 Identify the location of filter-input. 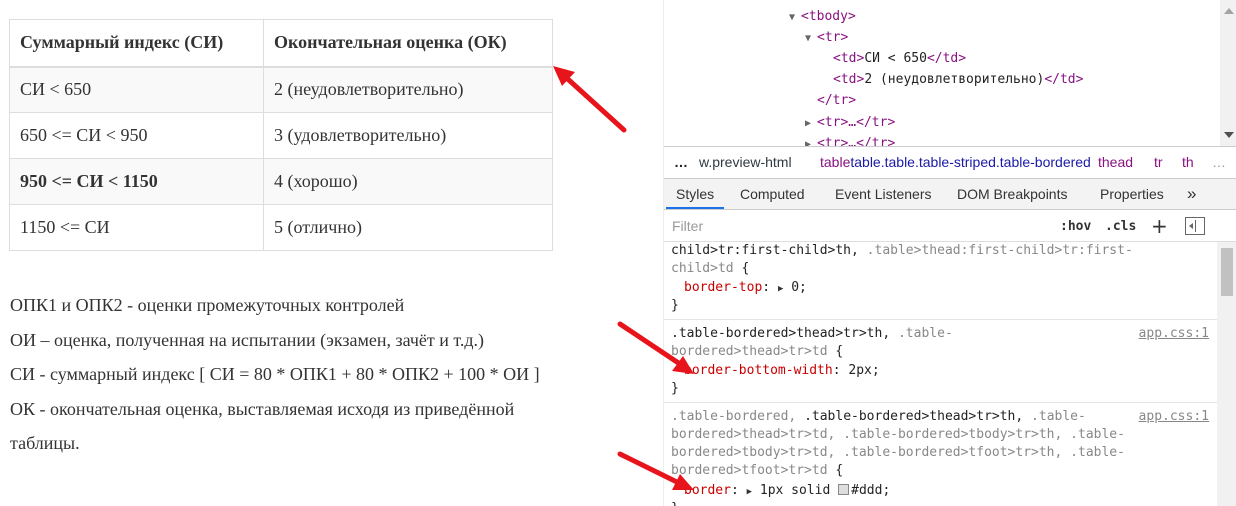
(855, 226).